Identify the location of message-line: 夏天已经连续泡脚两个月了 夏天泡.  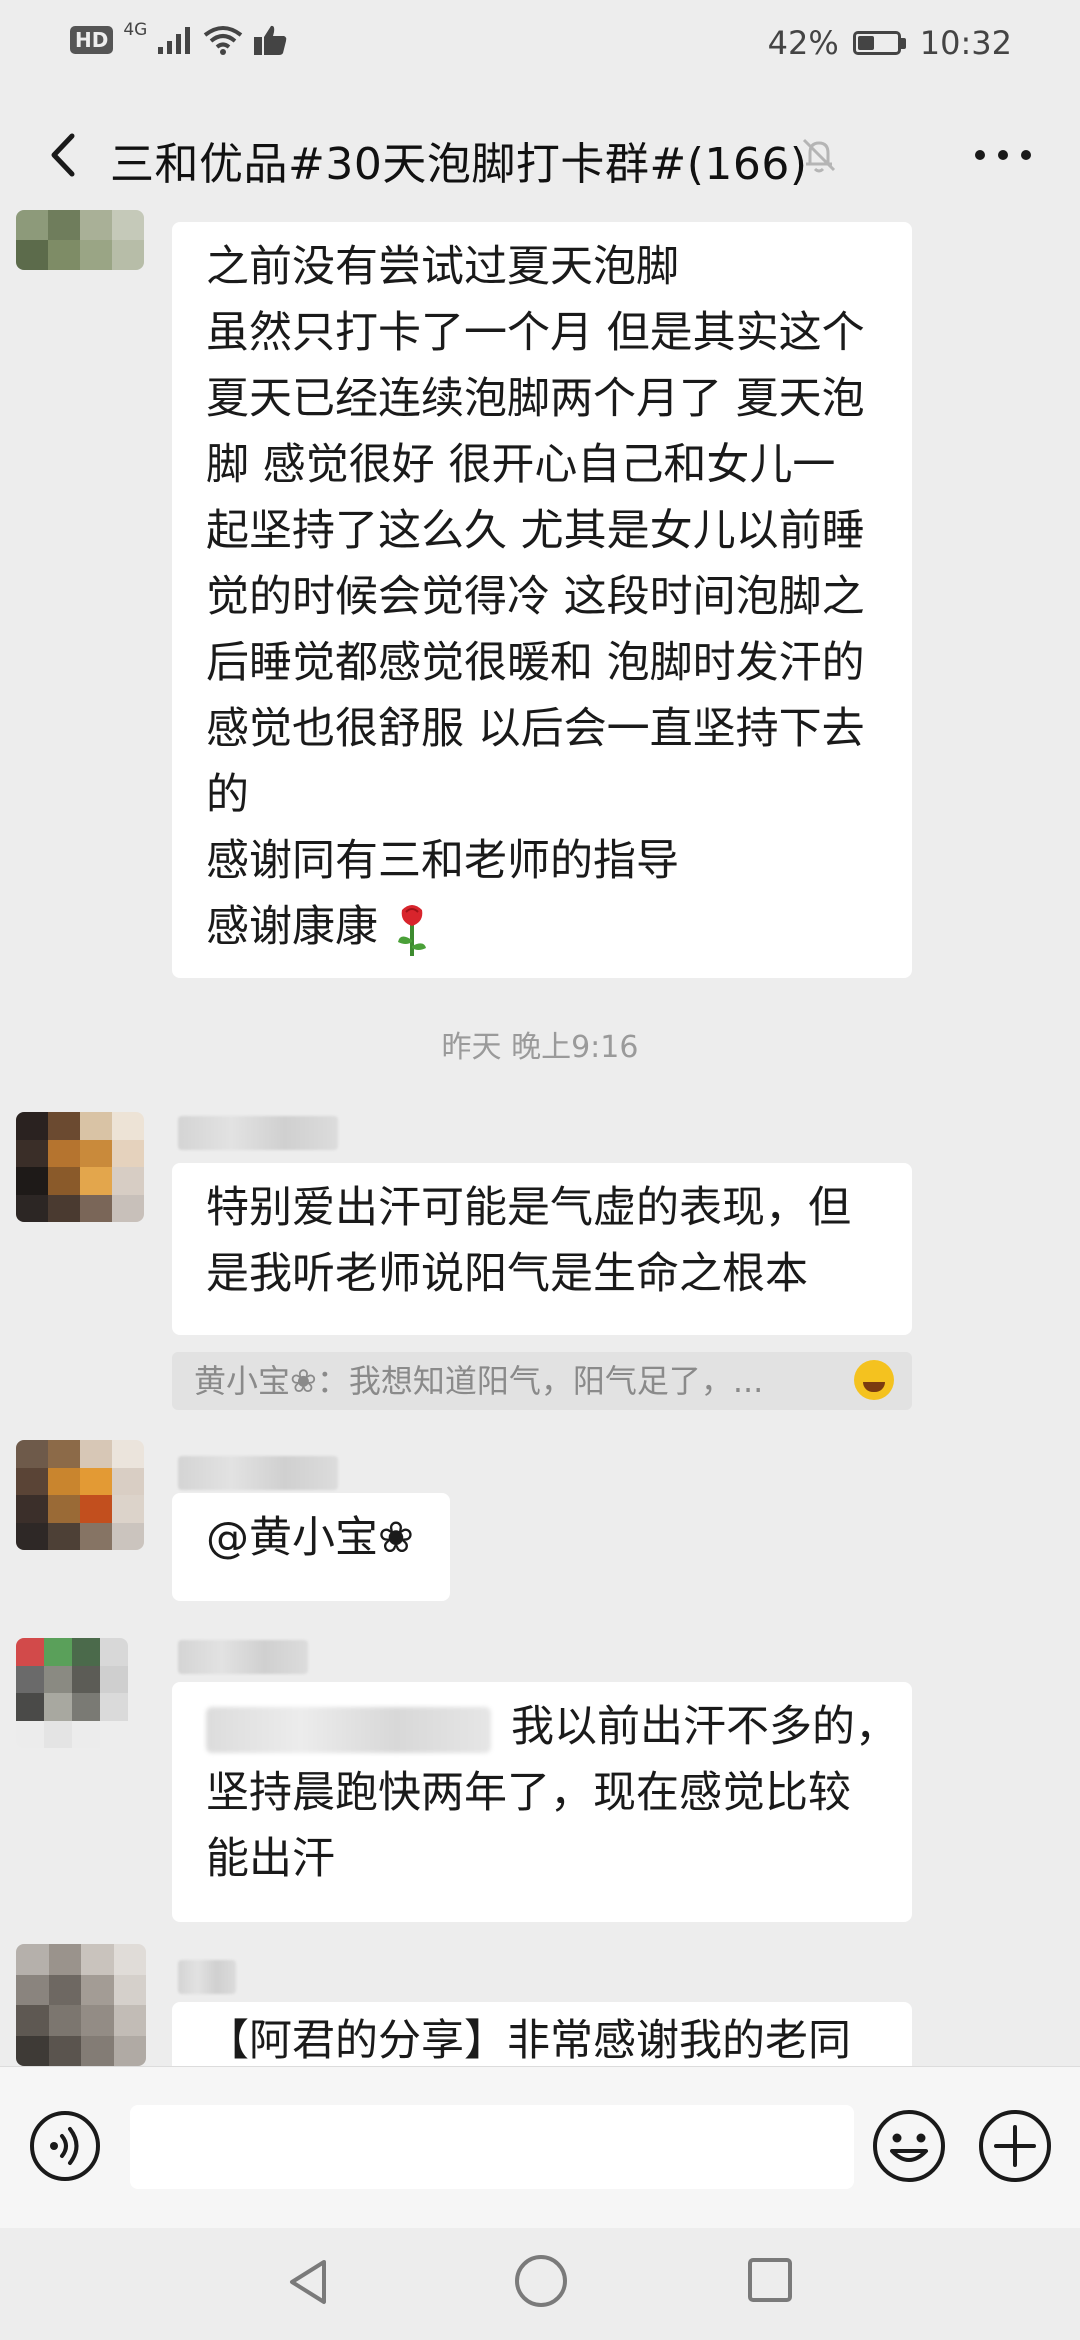
(535, 399).